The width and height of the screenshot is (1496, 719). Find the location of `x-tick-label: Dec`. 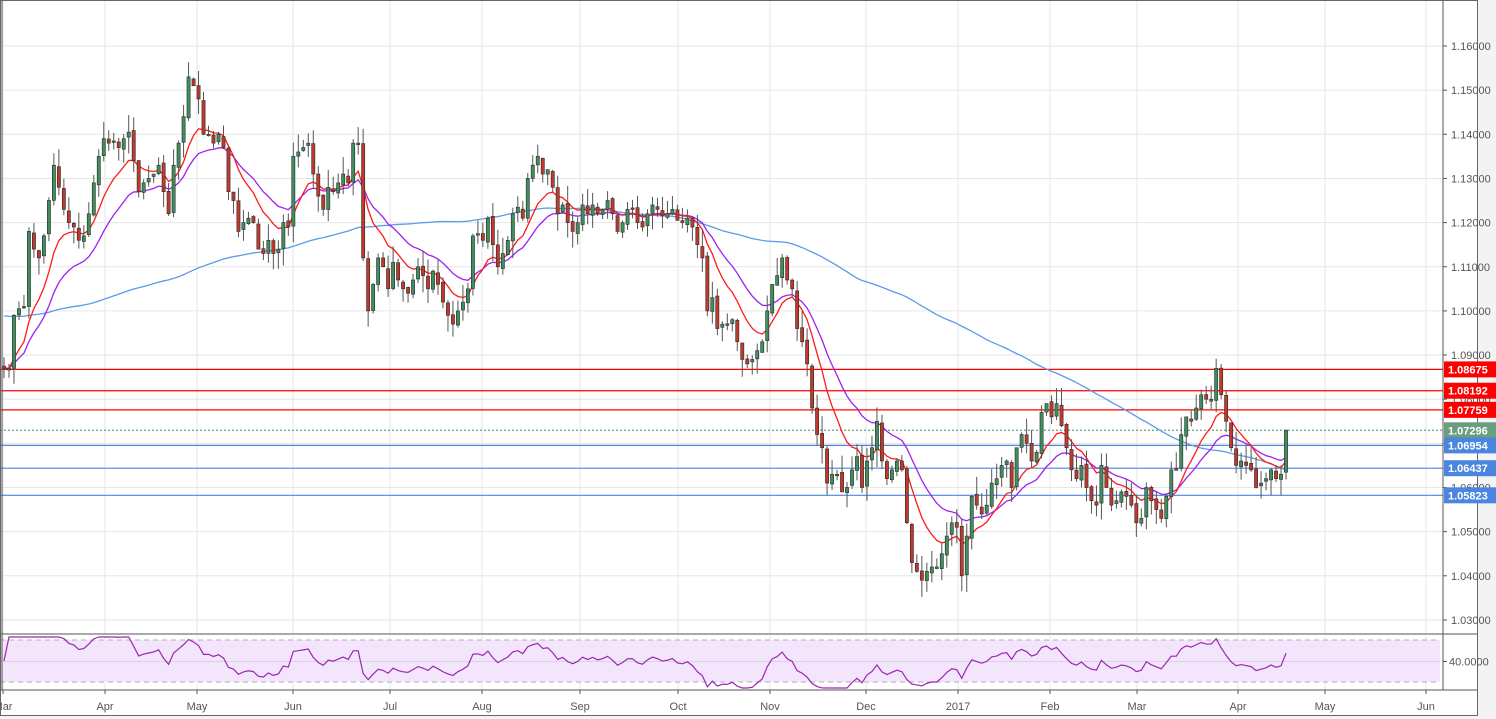

x-tick-label: Dec is located at coordinates (866, 707).